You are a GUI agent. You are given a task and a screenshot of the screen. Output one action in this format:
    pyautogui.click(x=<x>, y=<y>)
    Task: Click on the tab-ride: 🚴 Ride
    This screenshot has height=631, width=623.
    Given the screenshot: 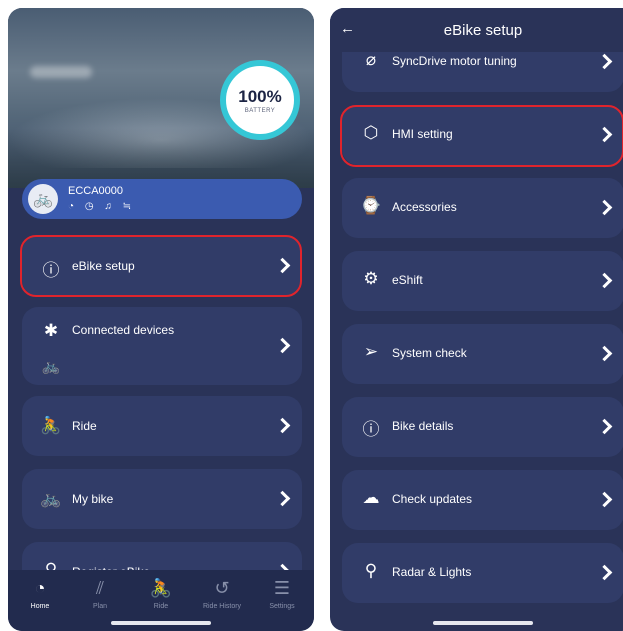 What is the action you would take?
    pyautogui.click(x=161, y=594)
    